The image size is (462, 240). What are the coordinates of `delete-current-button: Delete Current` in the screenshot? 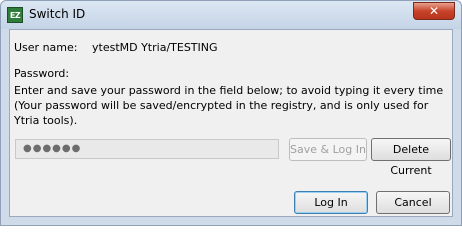 It's located at (411, 157).